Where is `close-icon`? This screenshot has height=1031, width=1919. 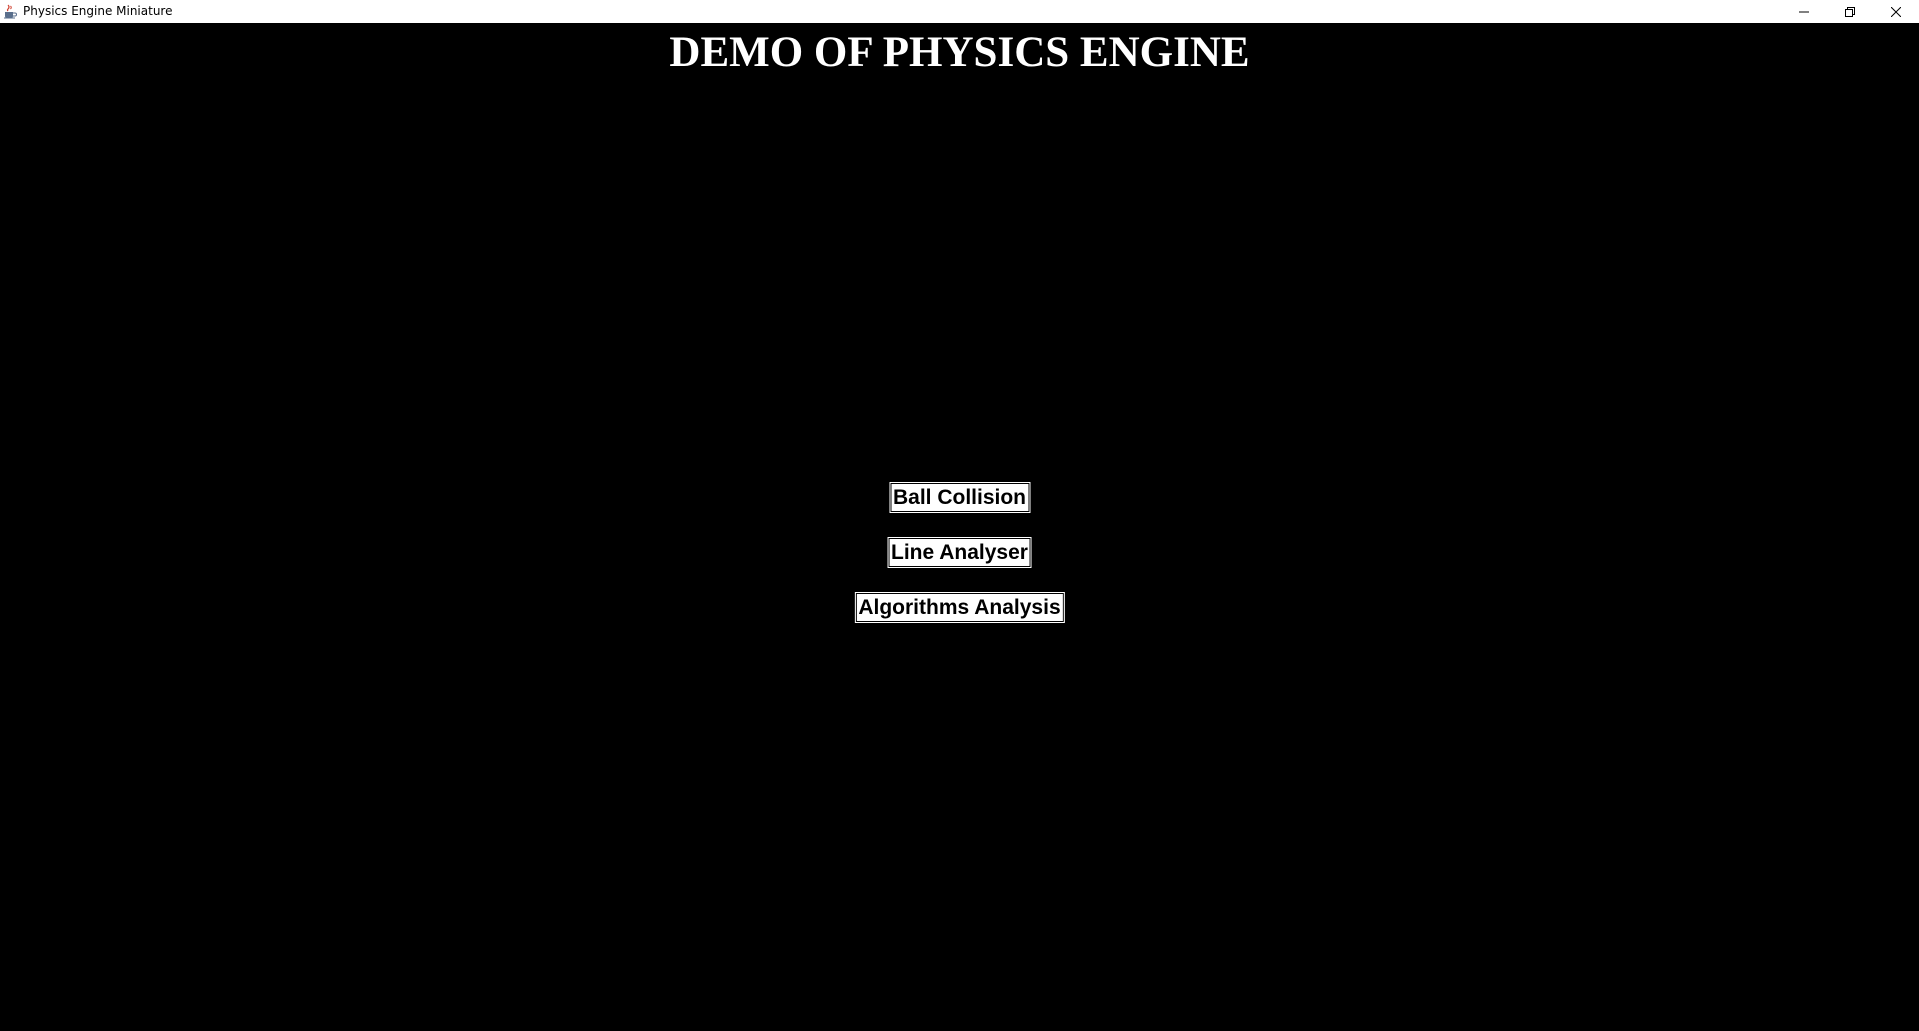
close-icon is located at coordinates (1896, 11).